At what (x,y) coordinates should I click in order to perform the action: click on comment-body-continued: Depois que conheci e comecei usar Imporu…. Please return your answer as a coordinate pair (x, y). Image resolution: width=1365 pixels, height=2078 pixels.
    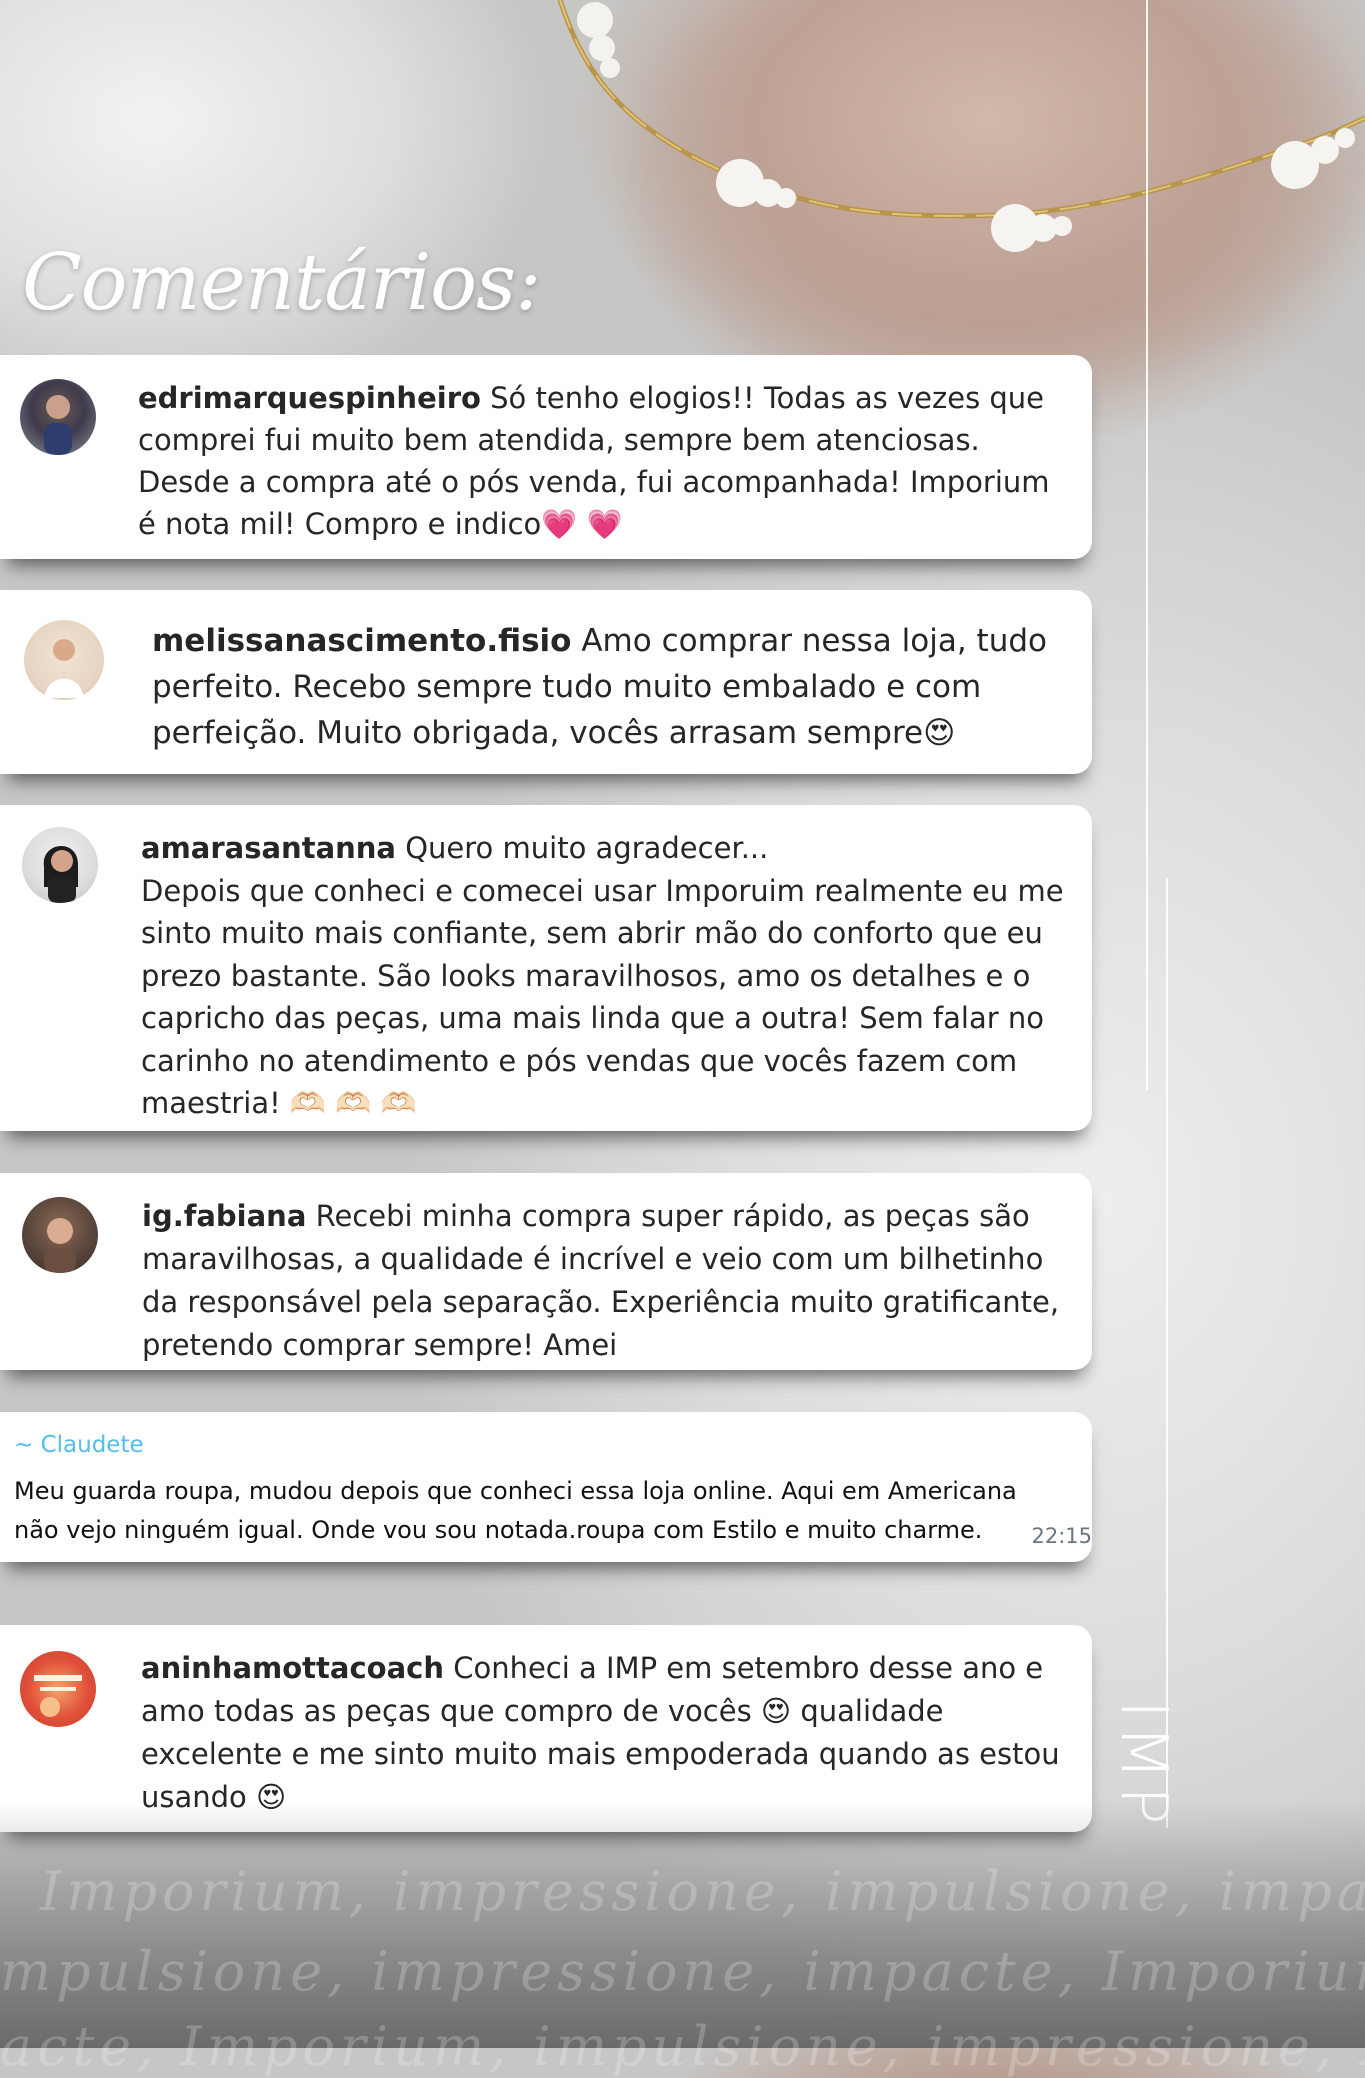
    Looking at the image, I should click on (602, 997).